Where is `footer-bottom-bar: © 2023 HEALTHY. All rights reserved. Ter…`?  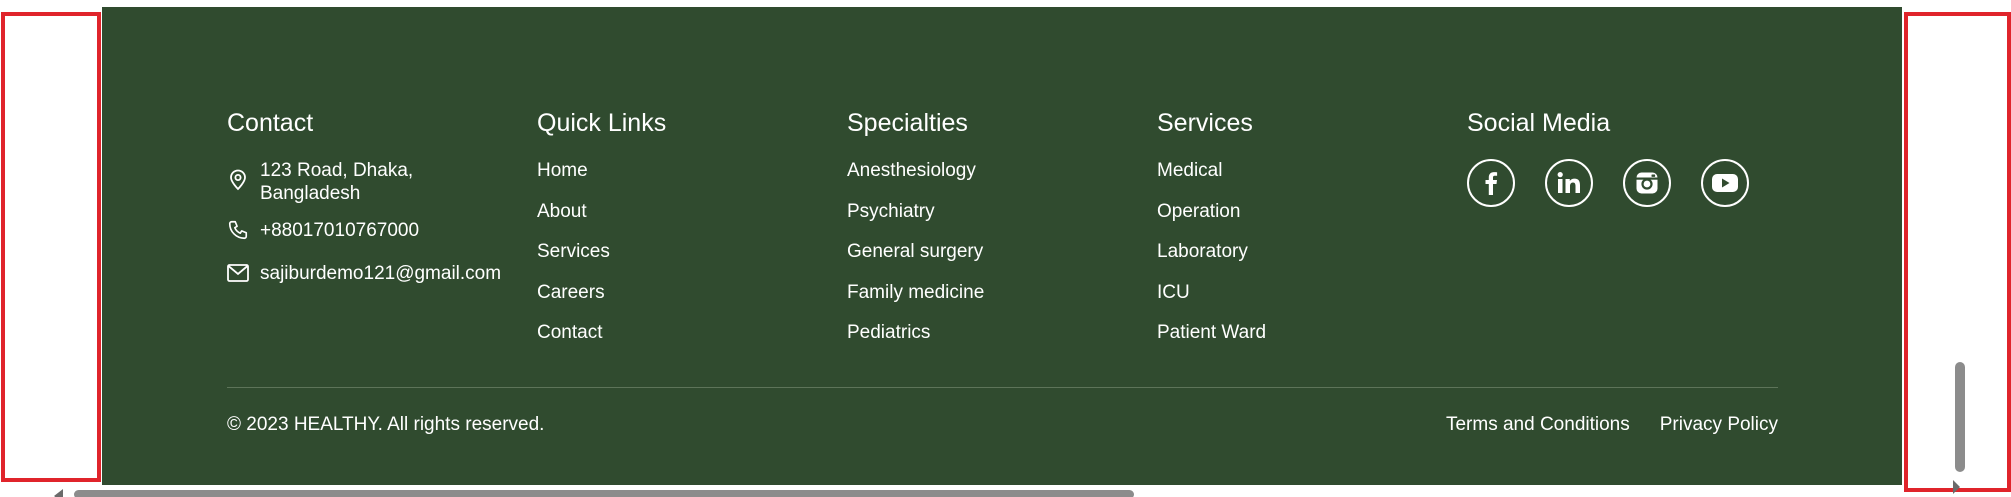 footer-bottom-bar: © 2023 HEALTHY. All rights reserved. Ter… is located at coordinates (1002, 425).